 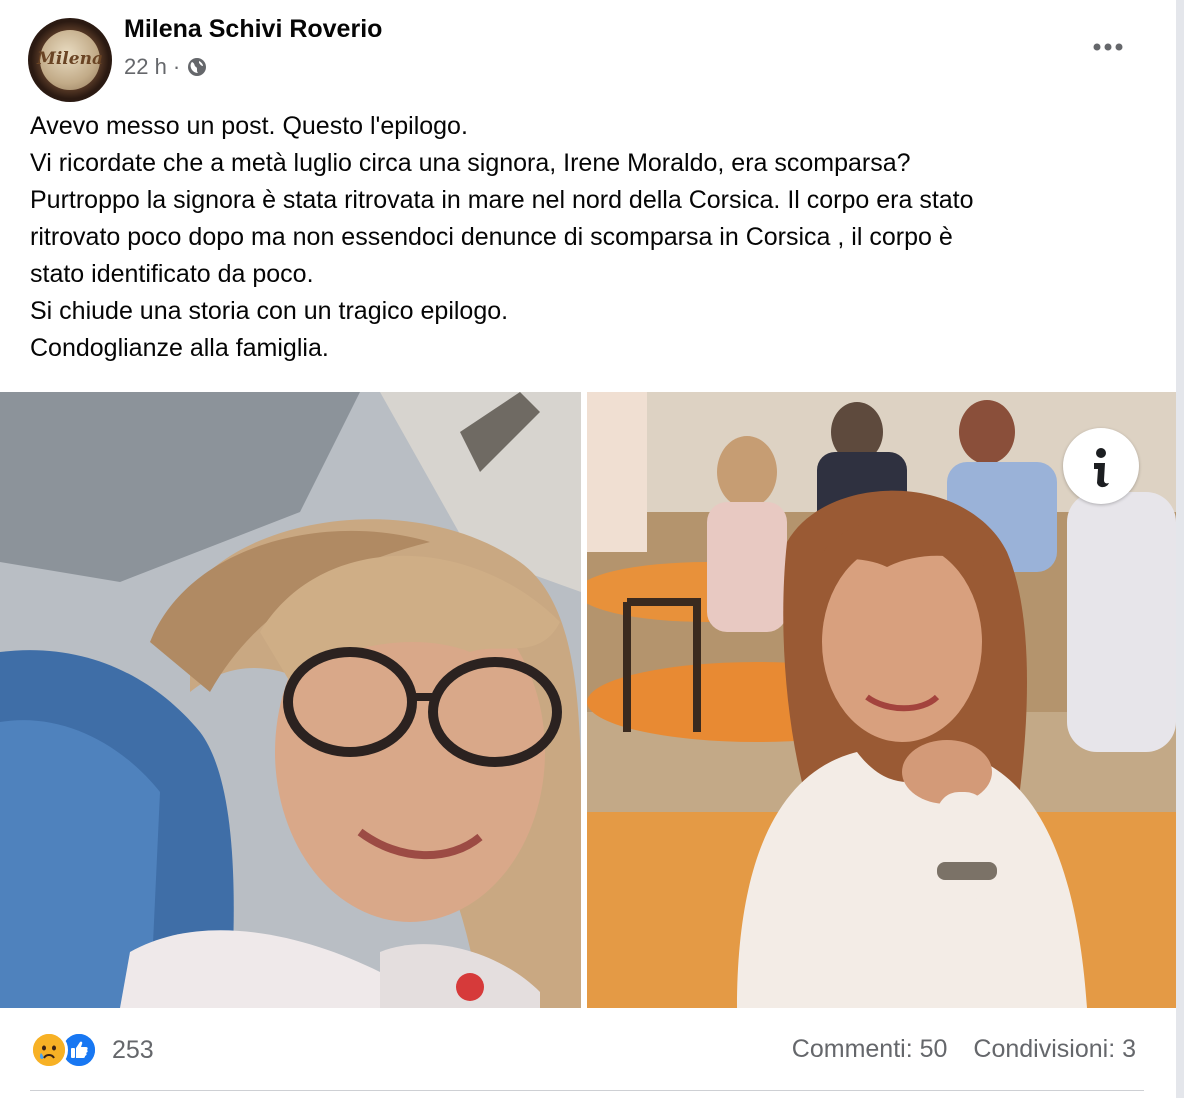 What do you see at coordinates (179, 348) in the screenshot?
I see `post-text-line: Condoglianze alla famiglia.` at bounding box center [179, 348].